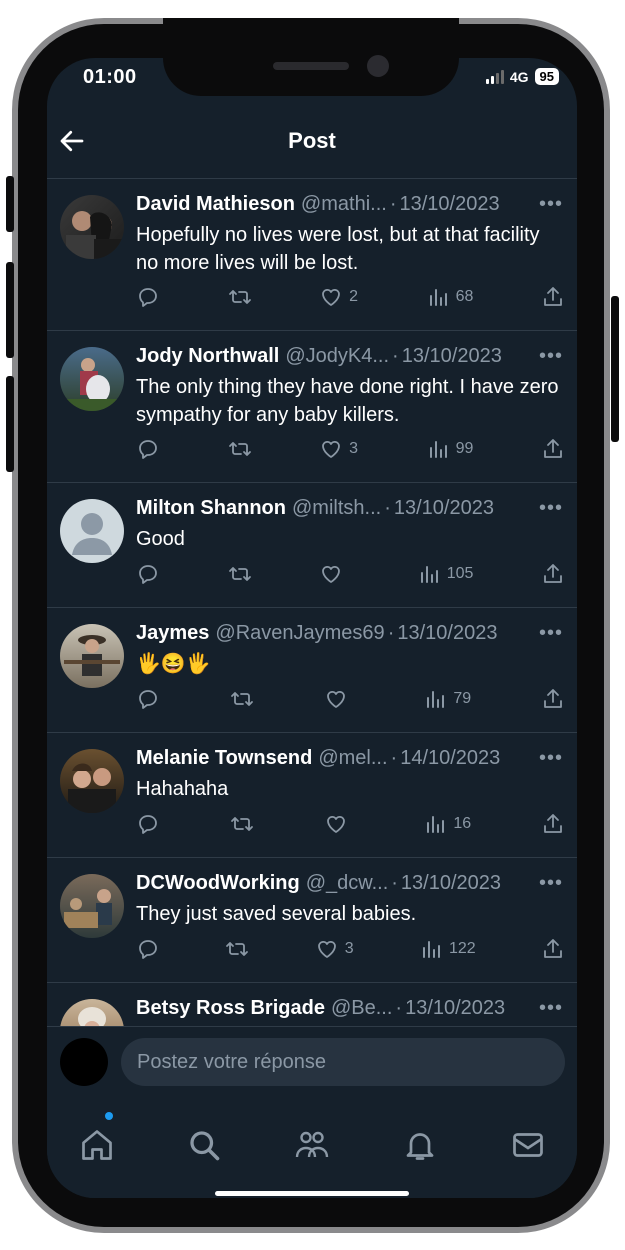 Image resolution: width=625 pixels, height=1250 pixels. What do you see at coordinates (84, 1062) in the screenshot?
I see `own-avatar` at bounding box center [84, 1062].